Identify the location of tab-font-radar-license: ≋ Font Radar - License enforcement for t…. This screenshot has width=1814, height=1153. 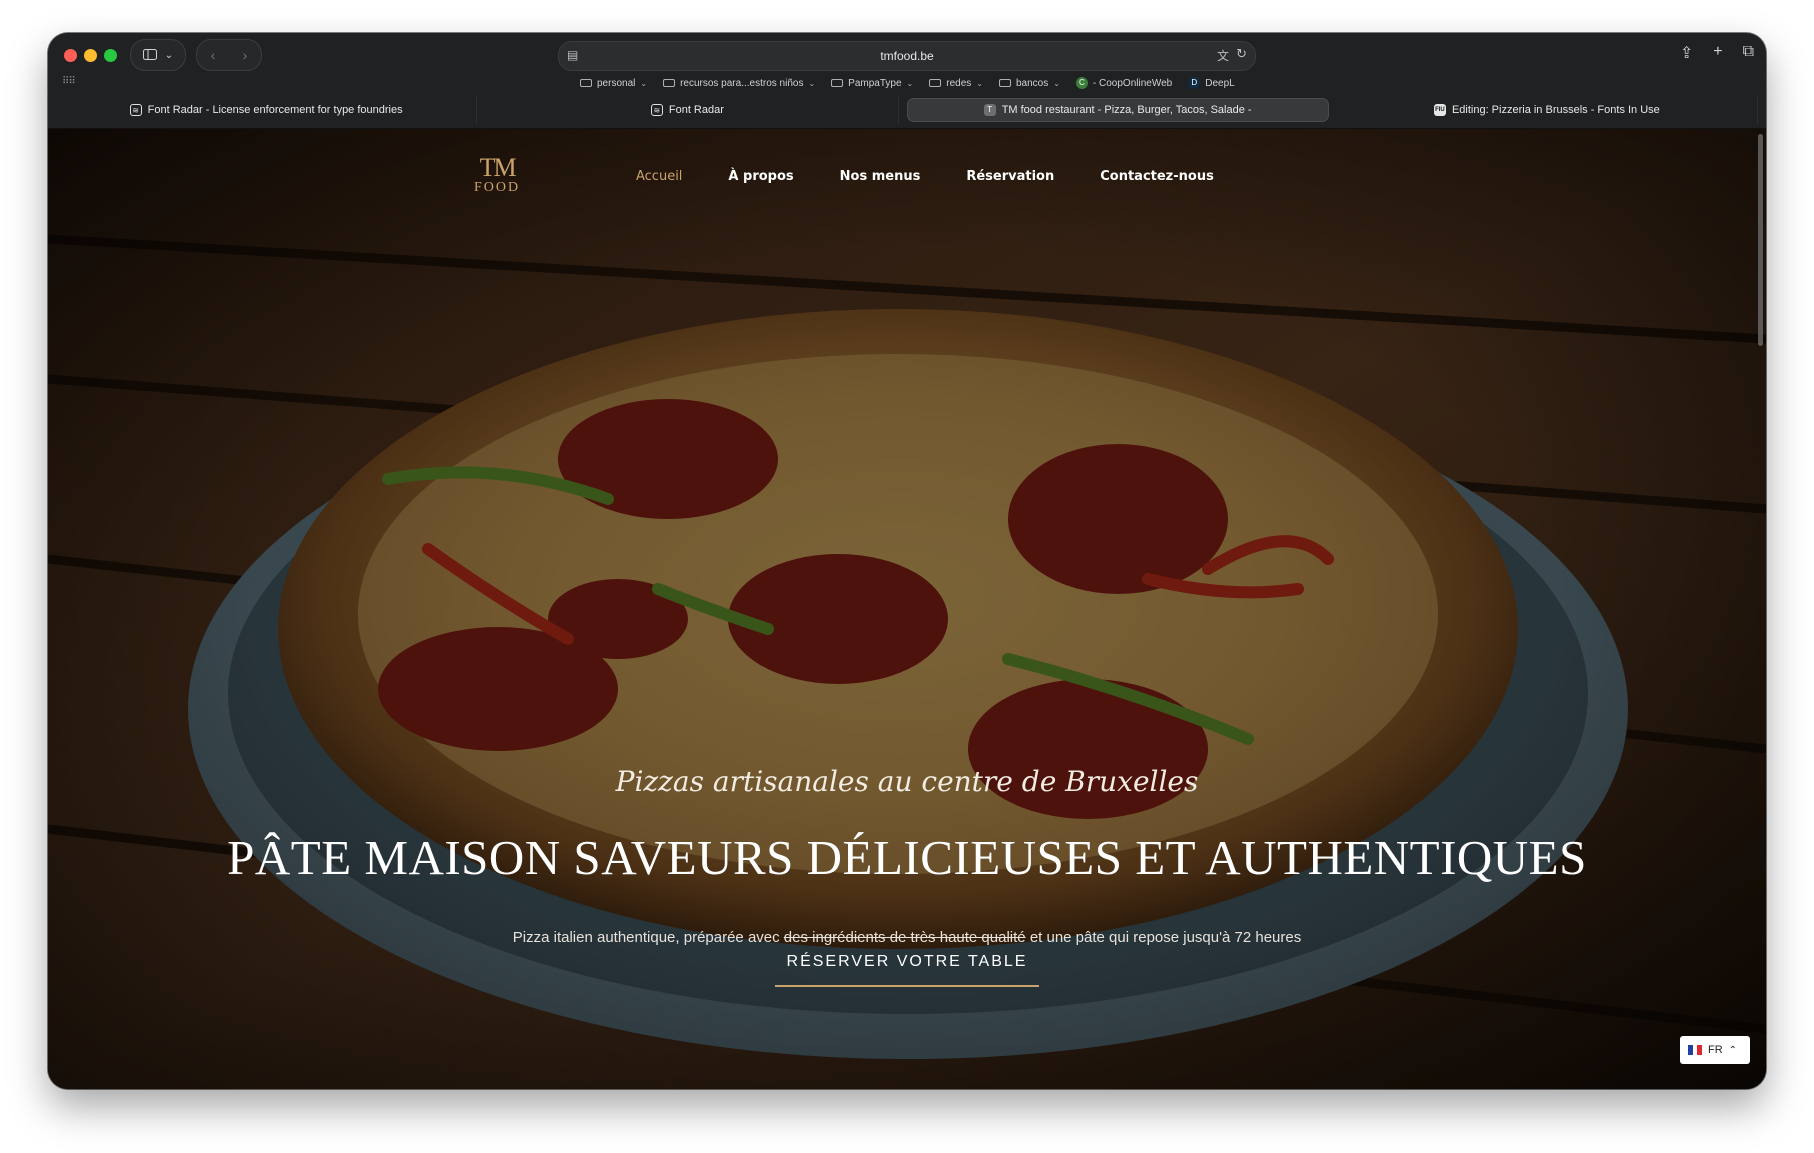
(267, 110).